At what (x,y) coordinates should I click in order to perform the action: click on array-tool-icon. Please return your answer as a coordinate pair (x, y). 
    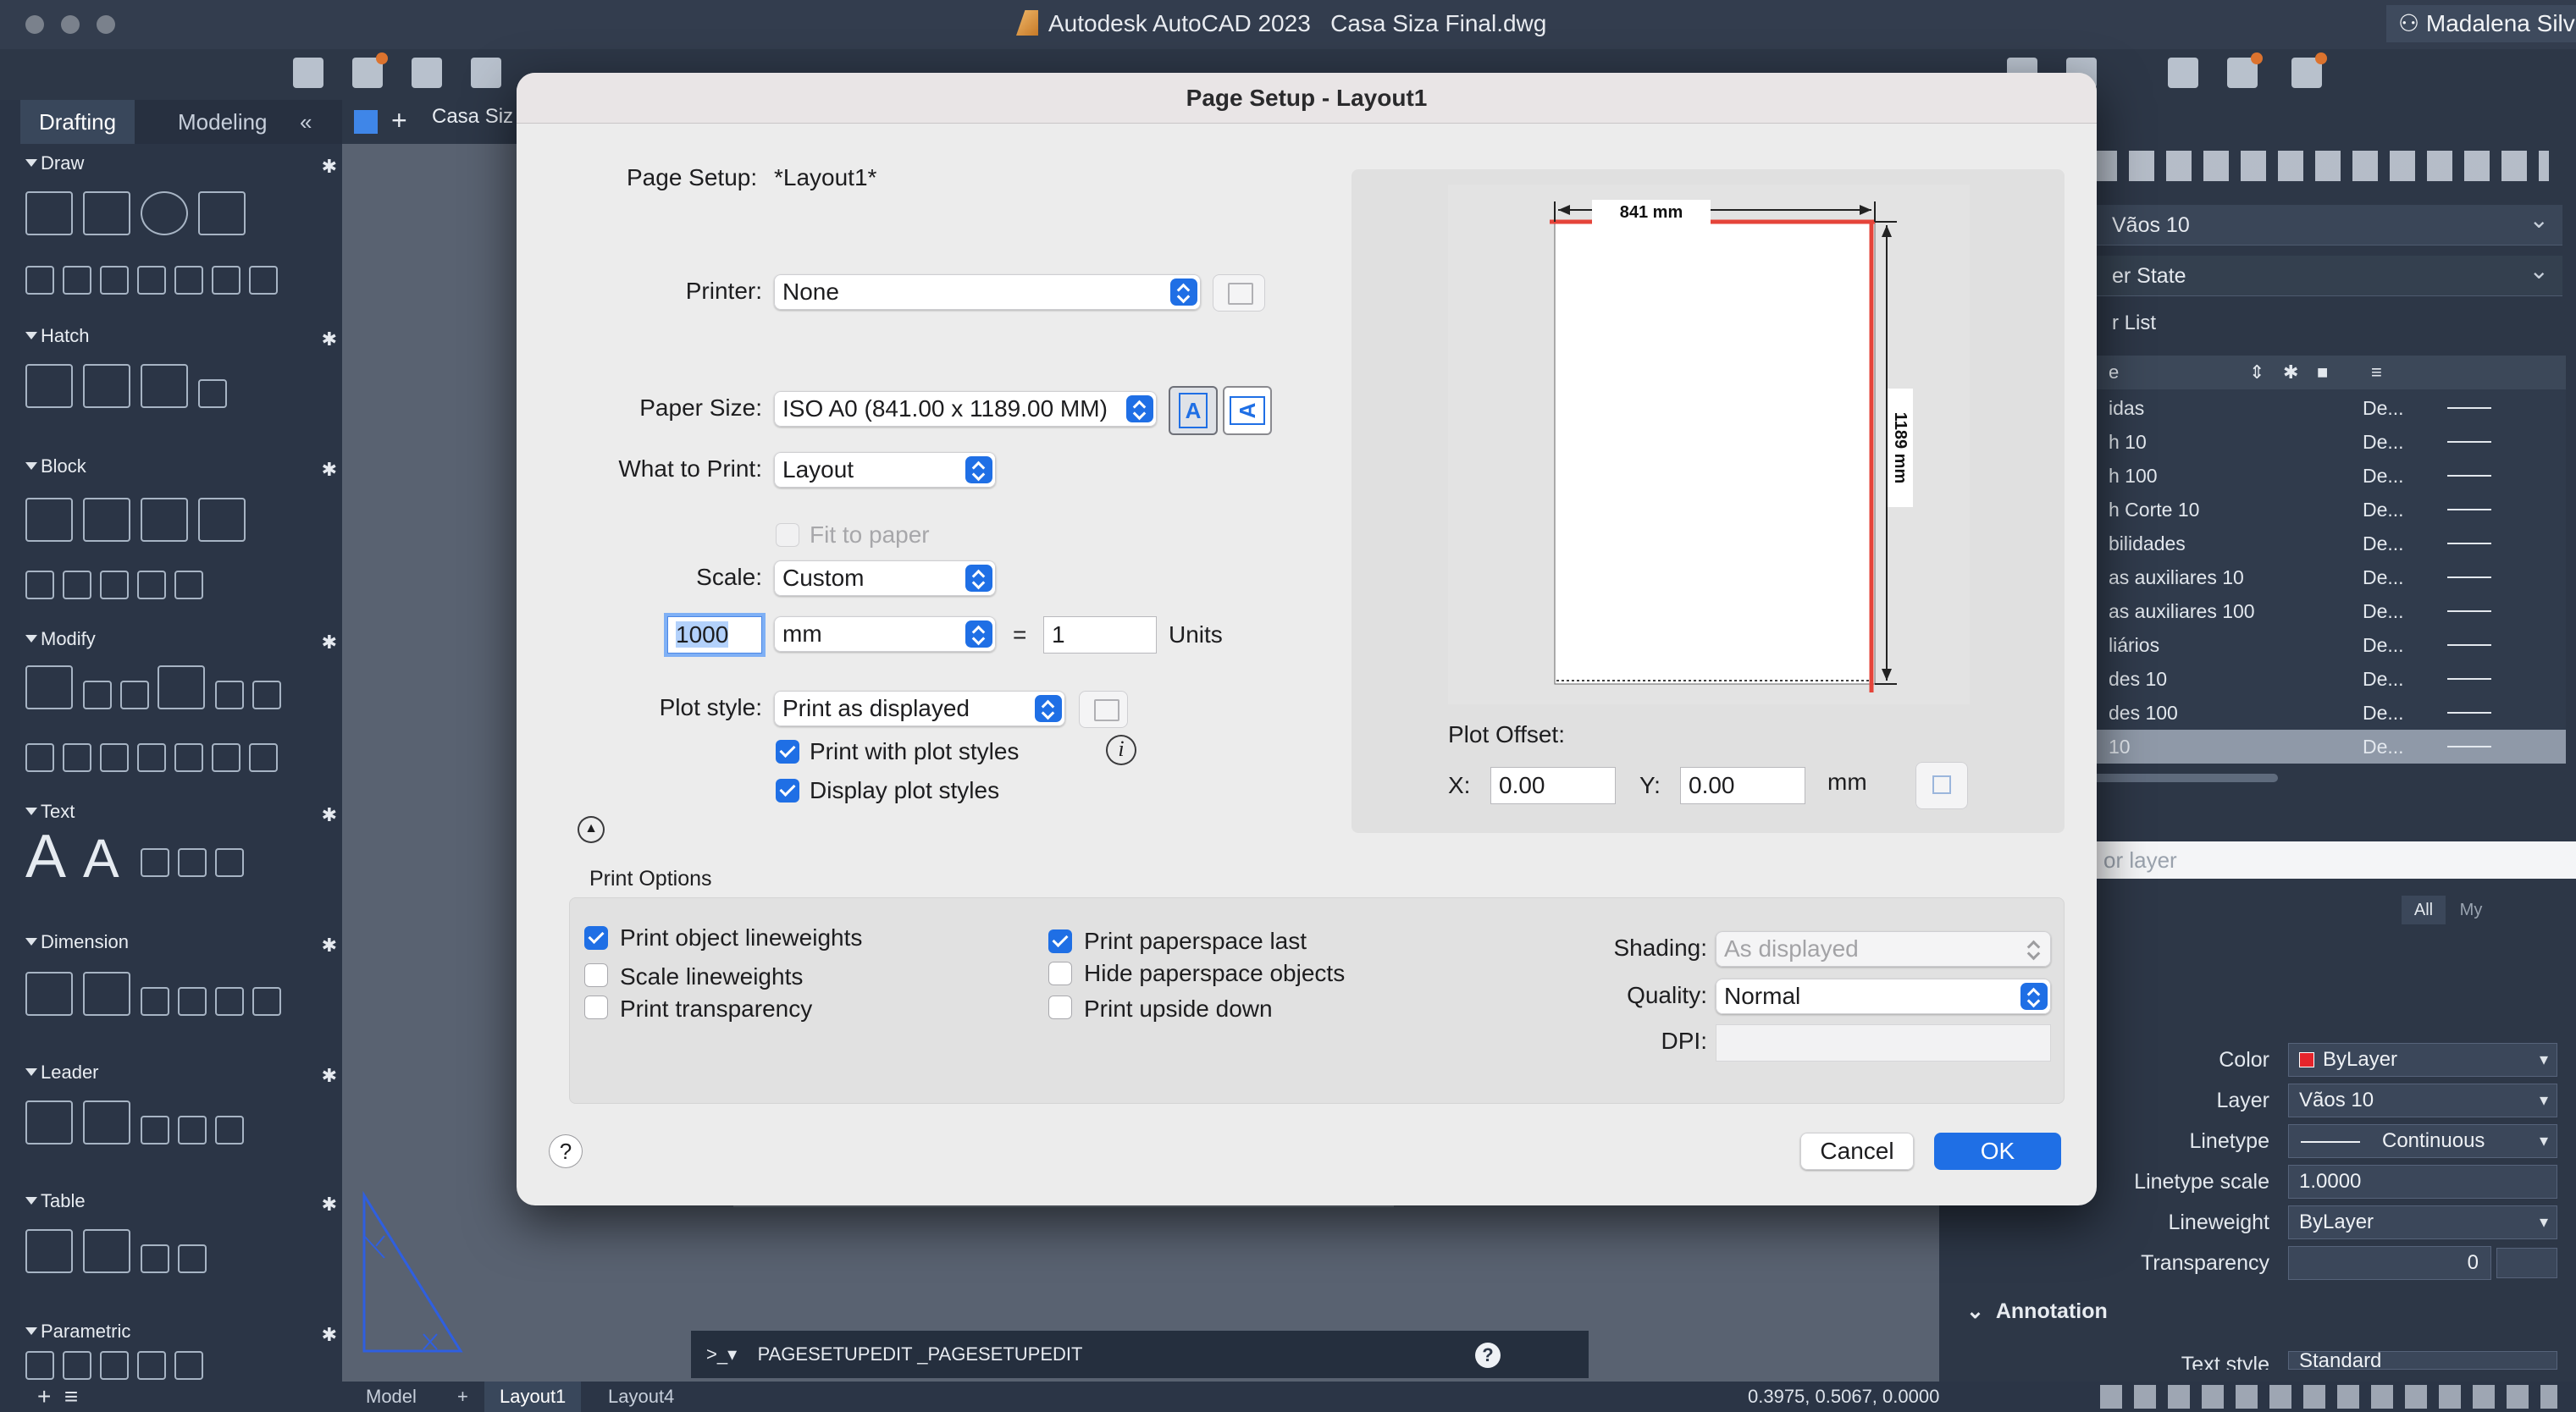
    Looking at the image, I should click on (266, 695).